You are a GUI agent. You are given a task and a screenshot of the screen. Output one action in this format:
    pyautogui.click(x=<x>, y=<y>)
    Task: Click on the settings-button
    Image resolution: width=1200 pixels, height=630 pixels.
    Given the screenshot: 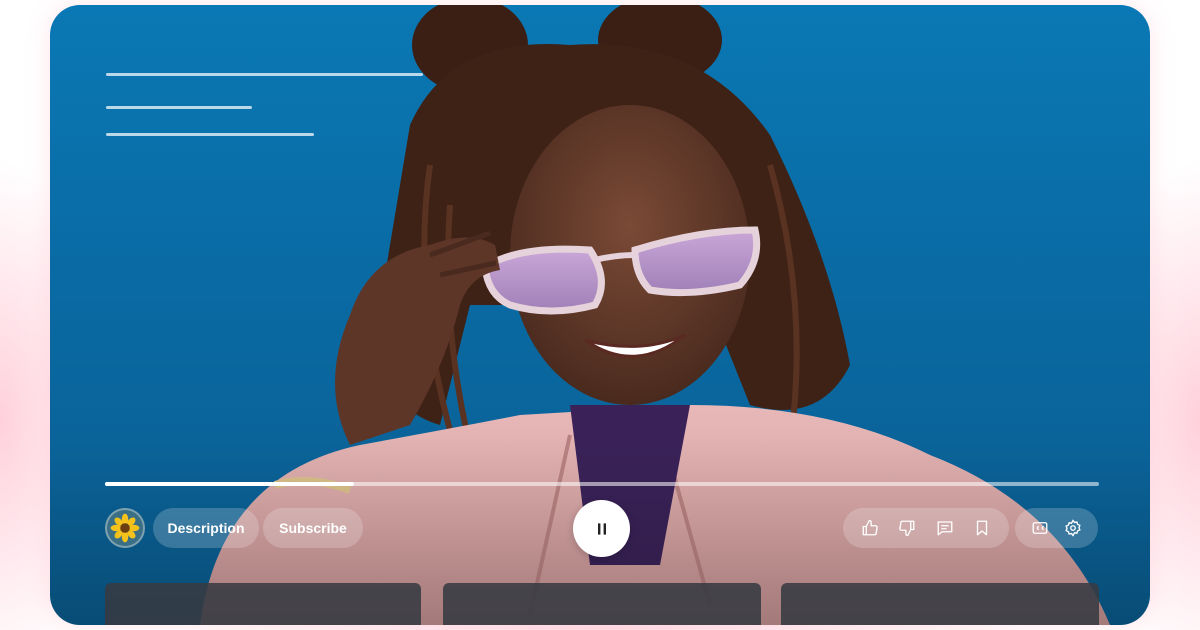 What is the action you would take?
    pyautogui.click(x=1073, y=528)
    